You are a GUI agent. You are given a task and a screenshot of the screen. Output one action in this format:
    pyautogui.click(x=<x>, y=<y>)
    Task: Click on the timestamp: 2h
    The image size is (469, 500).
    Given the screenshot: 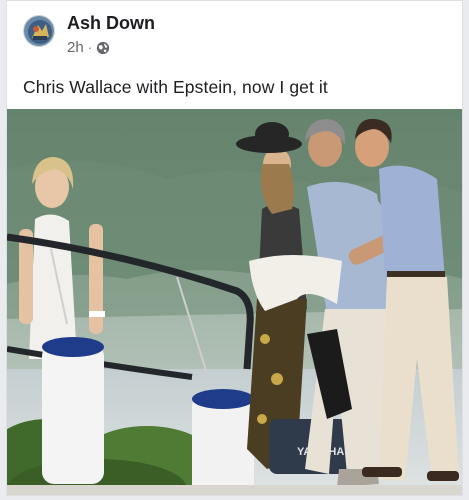 What is the action you would take?
    pyautogui.click(x=75, y=47)
    